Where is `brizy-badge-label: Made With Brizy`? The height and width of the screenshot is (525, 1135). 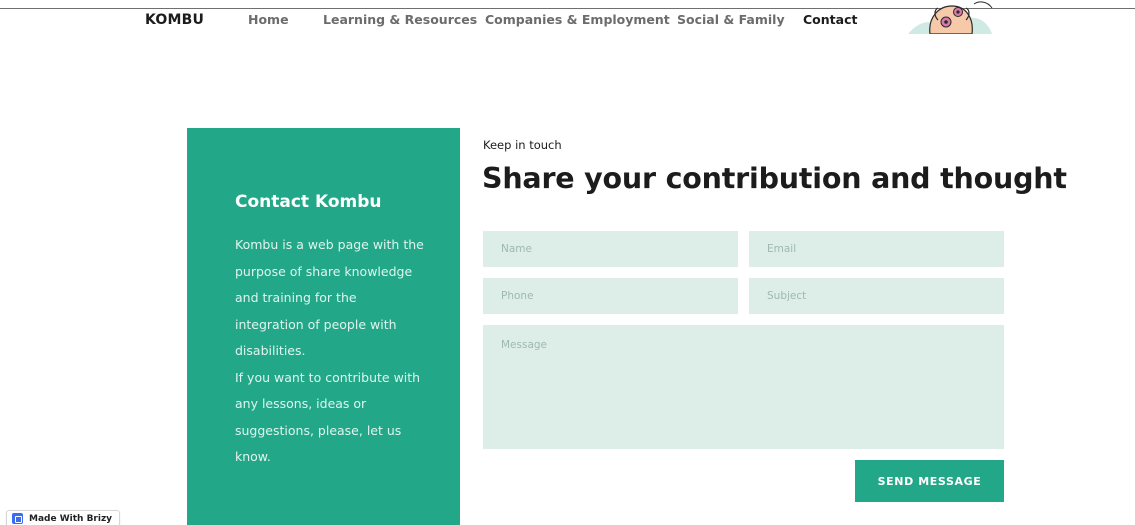
brizy-badge-label: Made With Brizy is located at coordinates (71, 518).